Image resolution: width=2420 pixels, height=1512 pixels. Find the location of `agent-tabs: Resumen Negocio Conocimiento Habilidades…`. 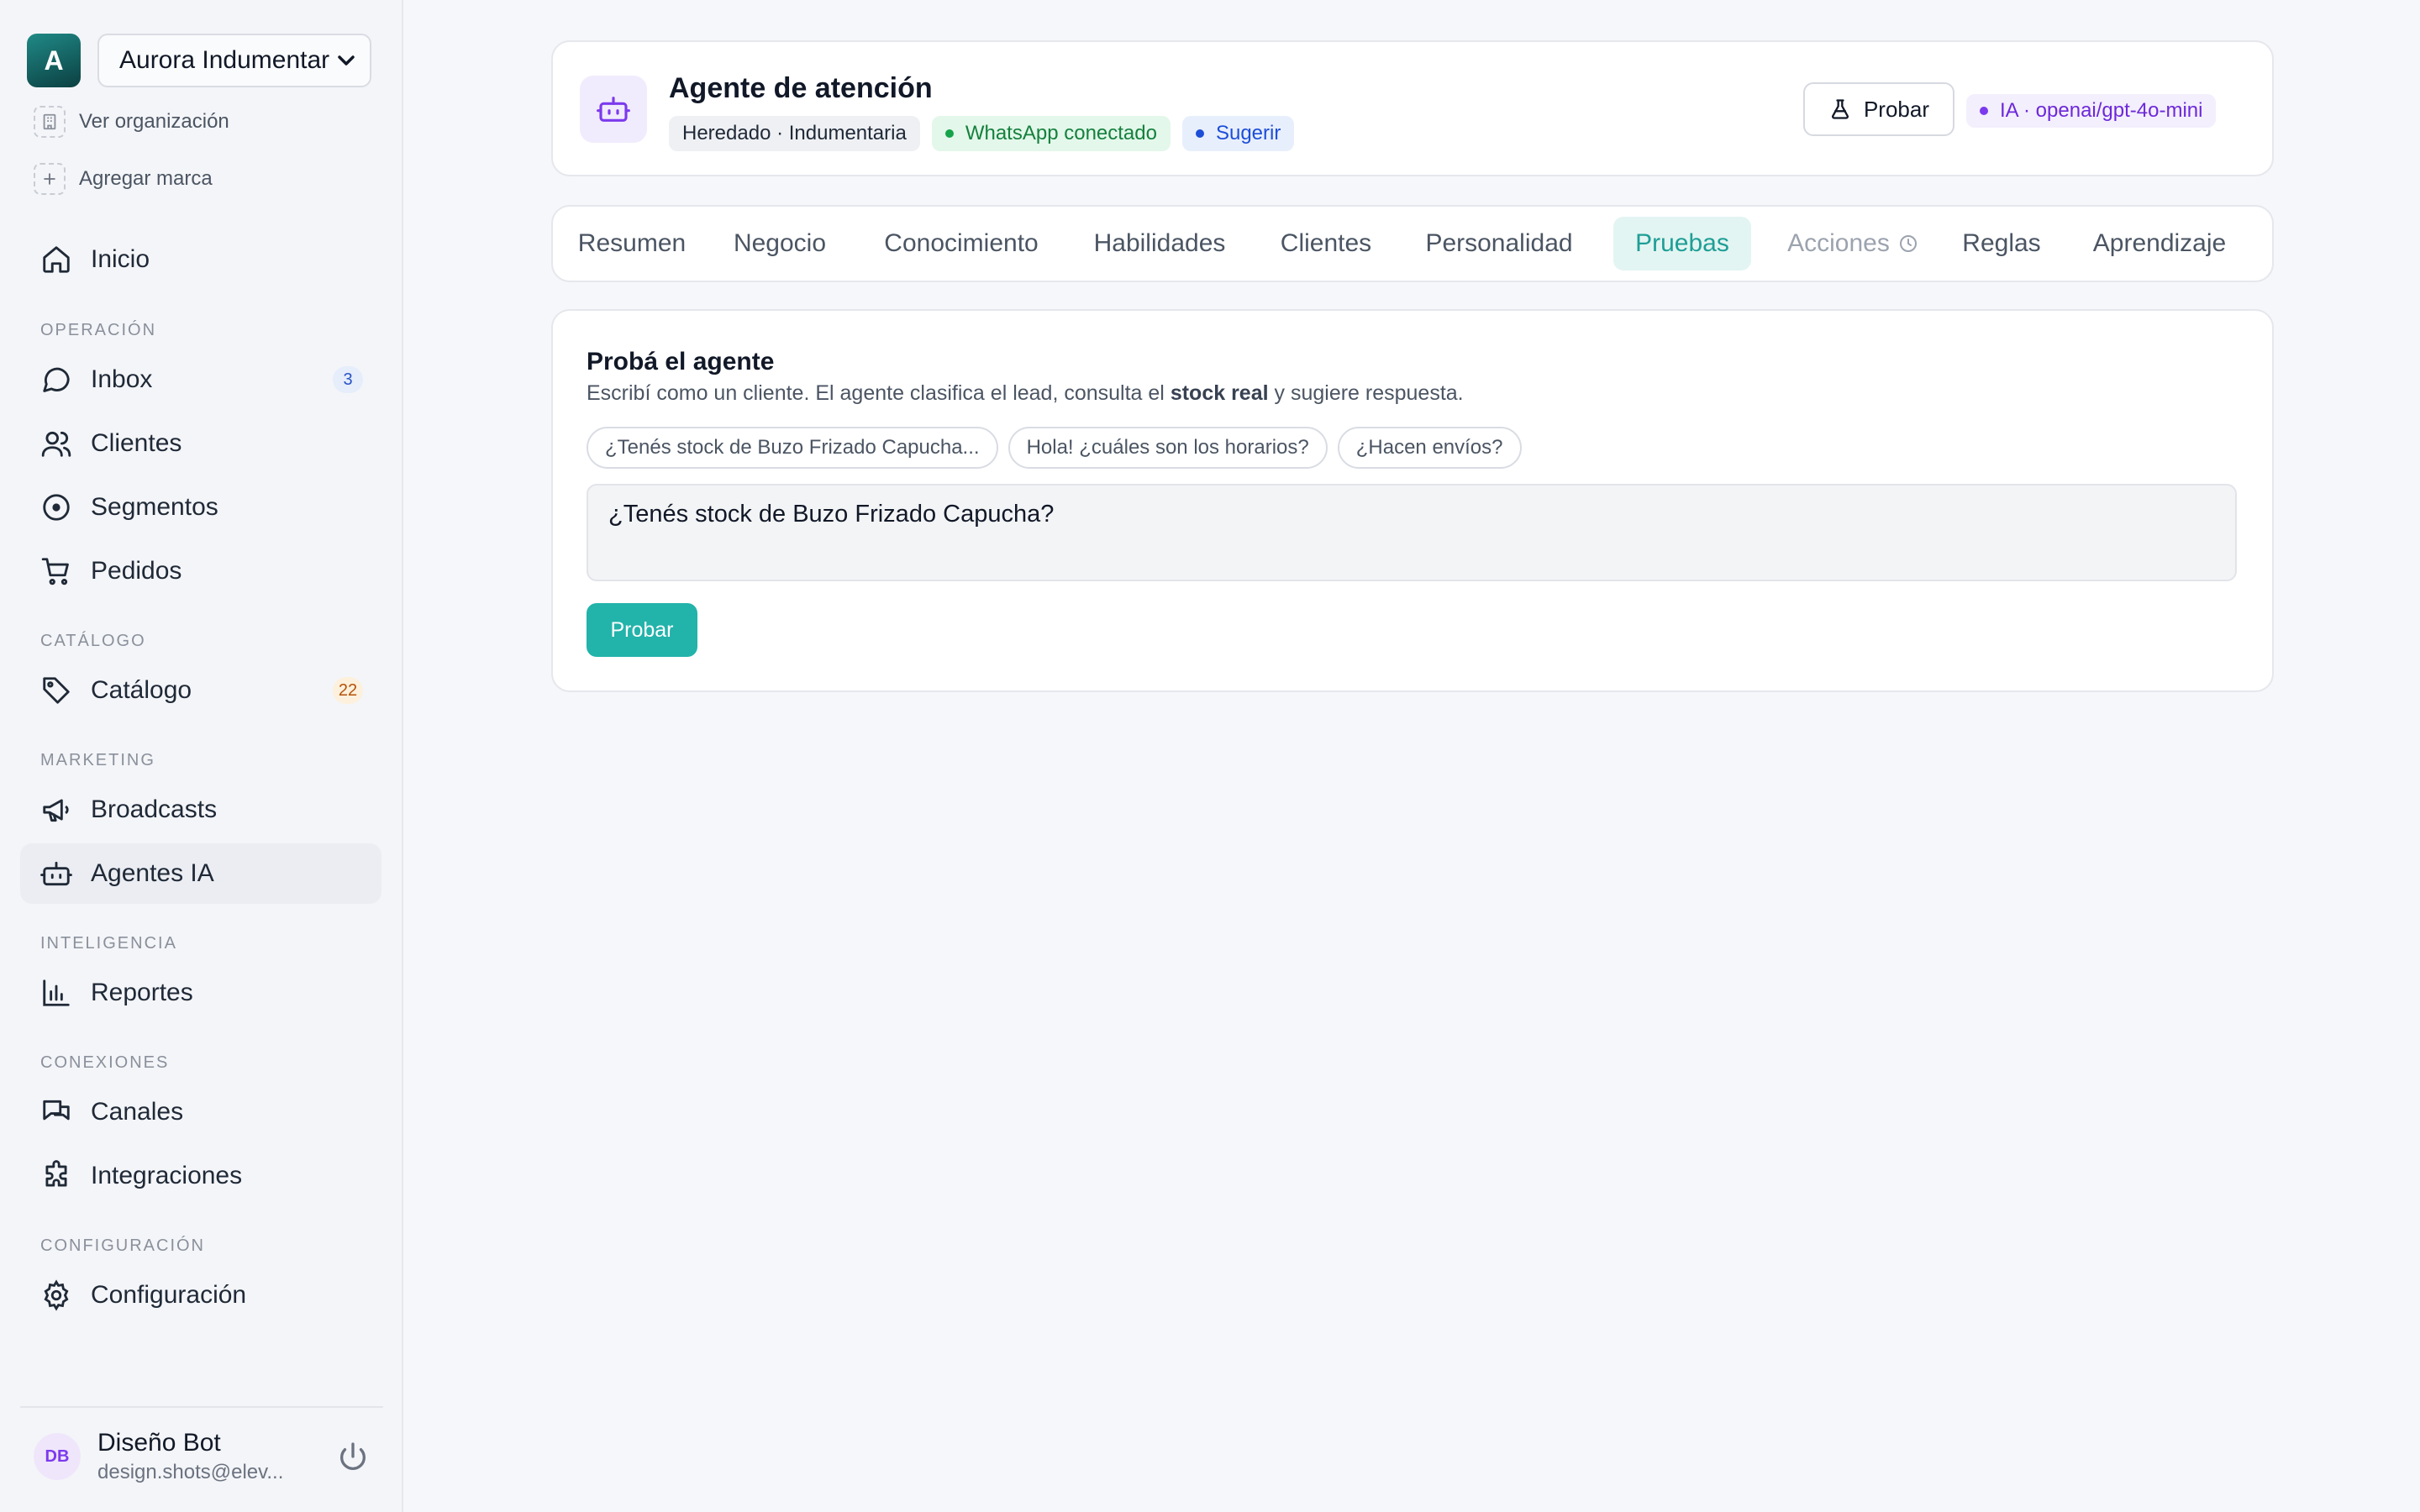

agent-tabs: Resumen Negocio Conocimiento Habilidades… is located at coordinates (1412, 243).